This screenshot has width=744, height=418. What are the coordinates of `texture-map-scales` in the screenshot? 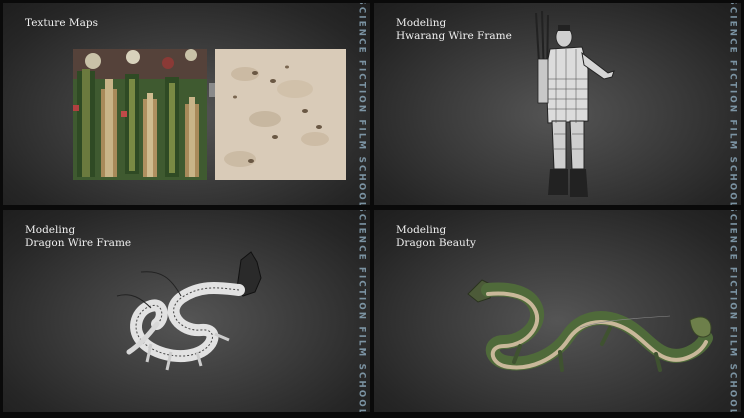 It's located at (280, 114).